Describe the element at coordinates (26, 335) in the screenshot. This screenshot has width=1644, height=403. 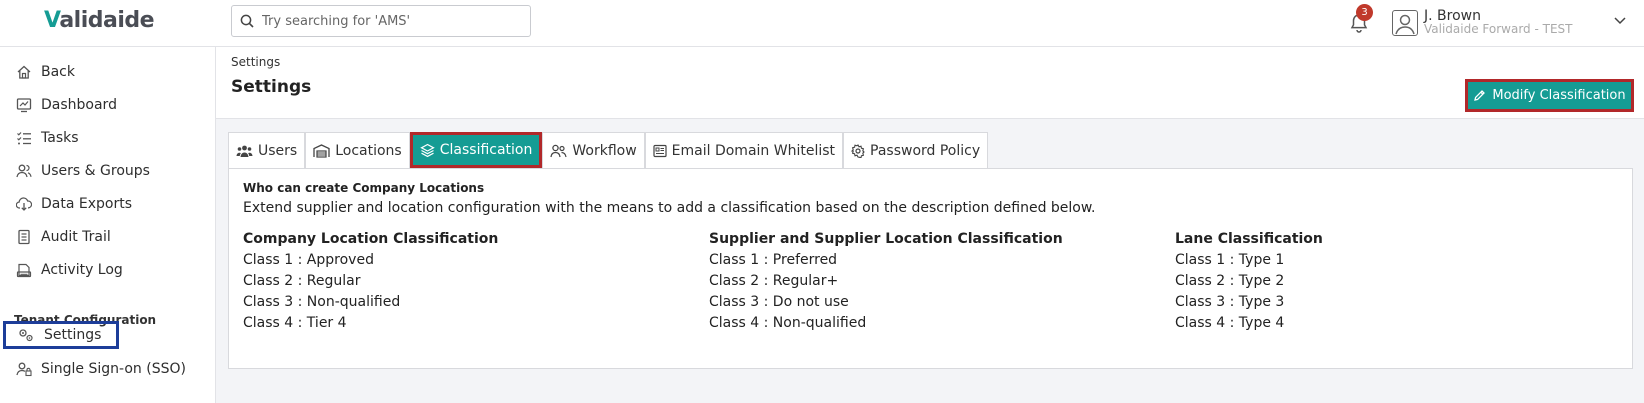
I see `gears-icon` at that location.